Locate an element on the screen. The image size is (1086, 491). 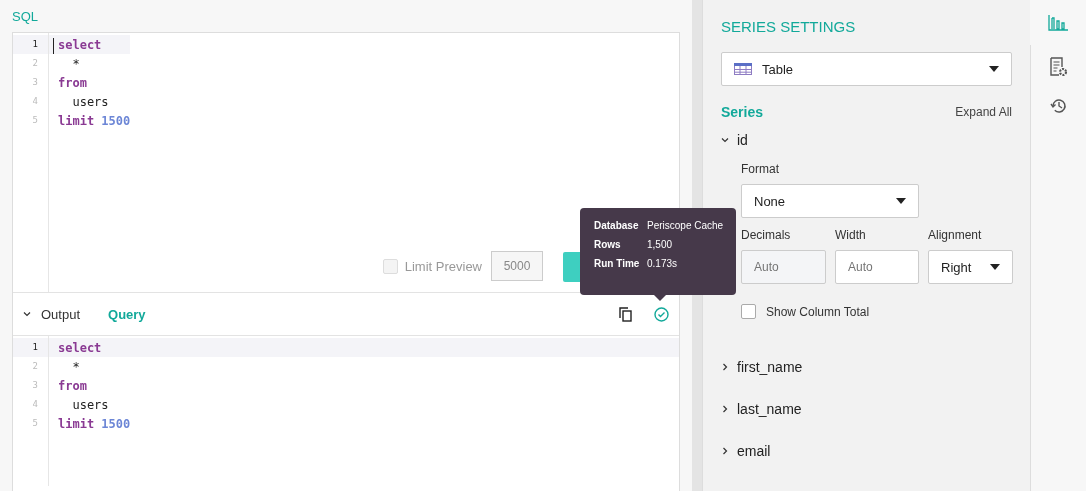
tooltip-value: 1,500 is located at coordinates (660, 244).